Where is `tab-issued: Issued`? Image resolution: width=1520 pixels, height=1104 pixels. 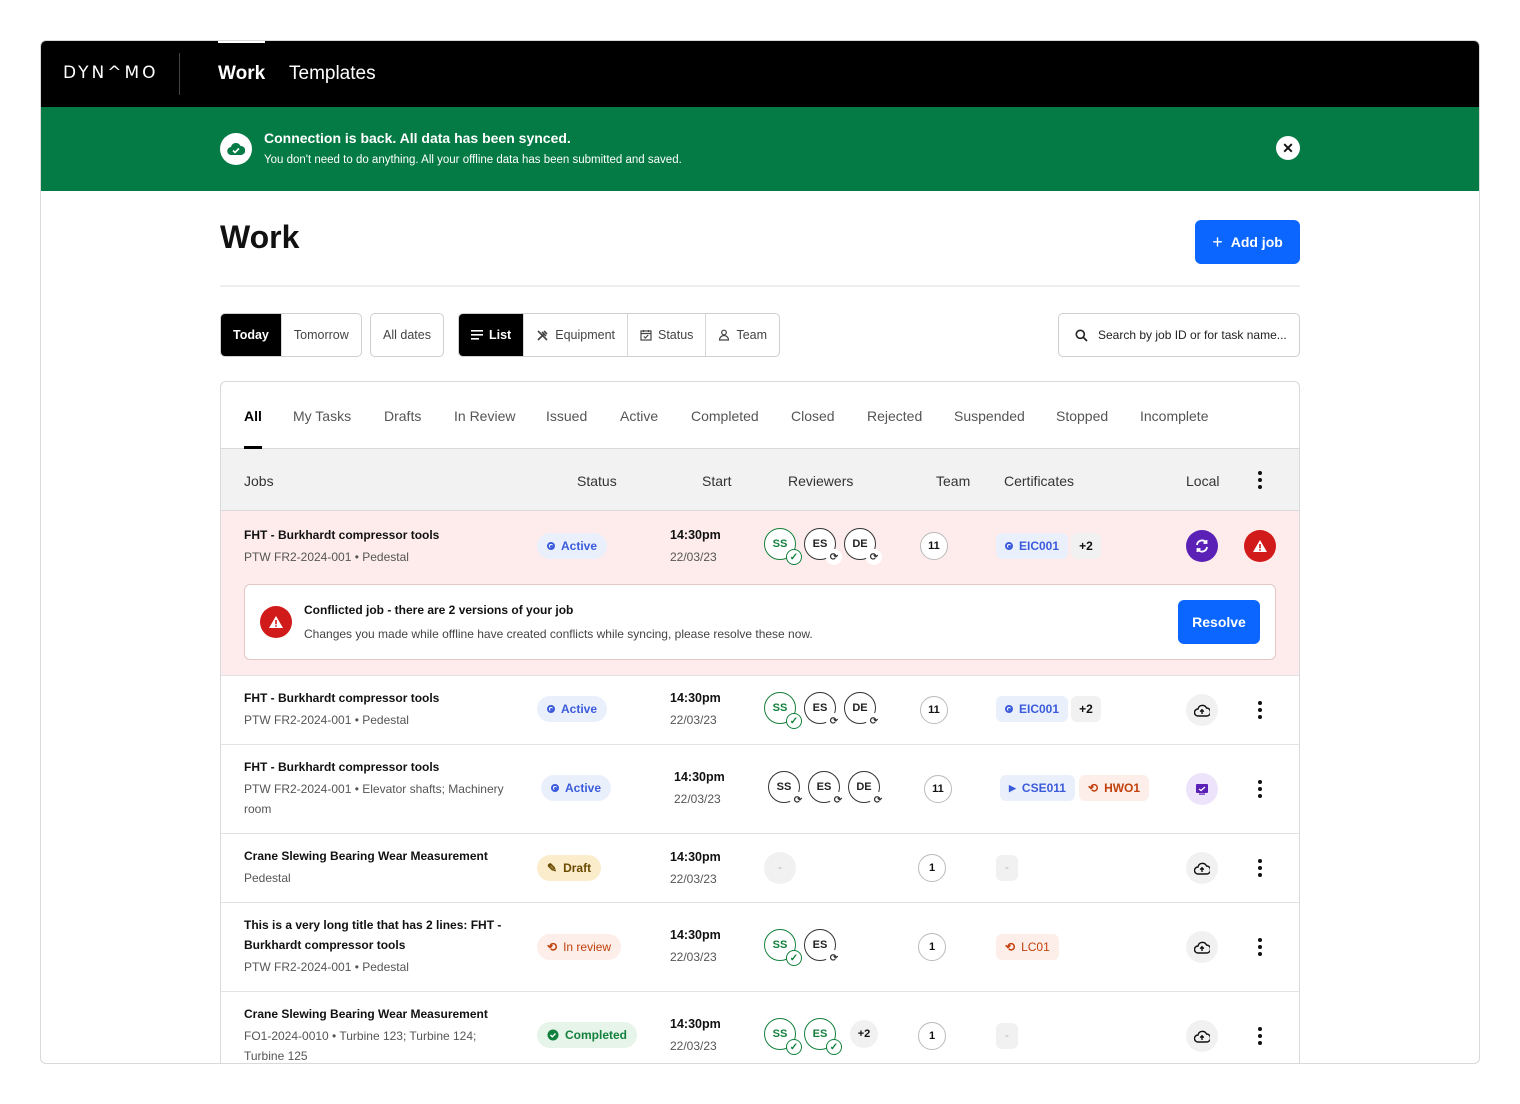 tab-issued: Issued is located at coordinates (566, 416).